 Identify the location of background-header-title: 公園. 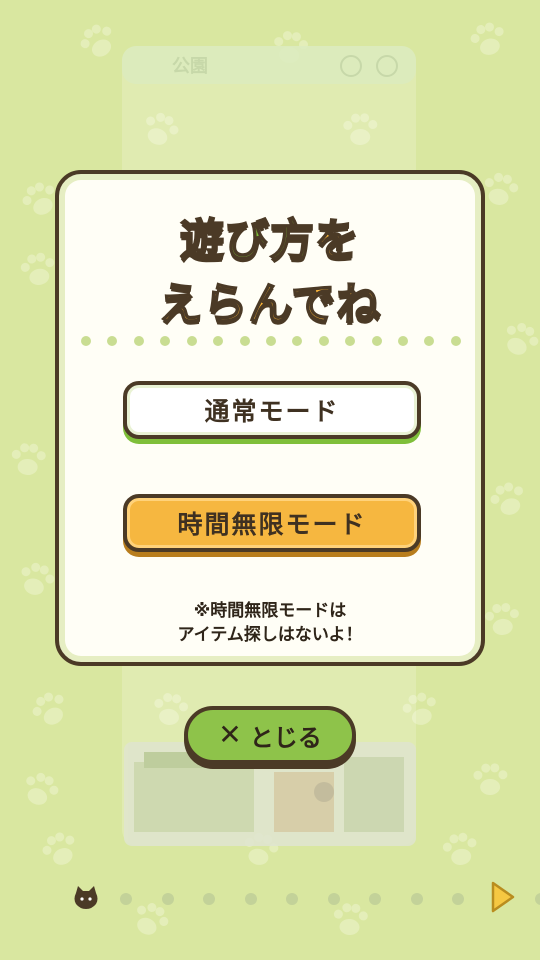
(190, 66).